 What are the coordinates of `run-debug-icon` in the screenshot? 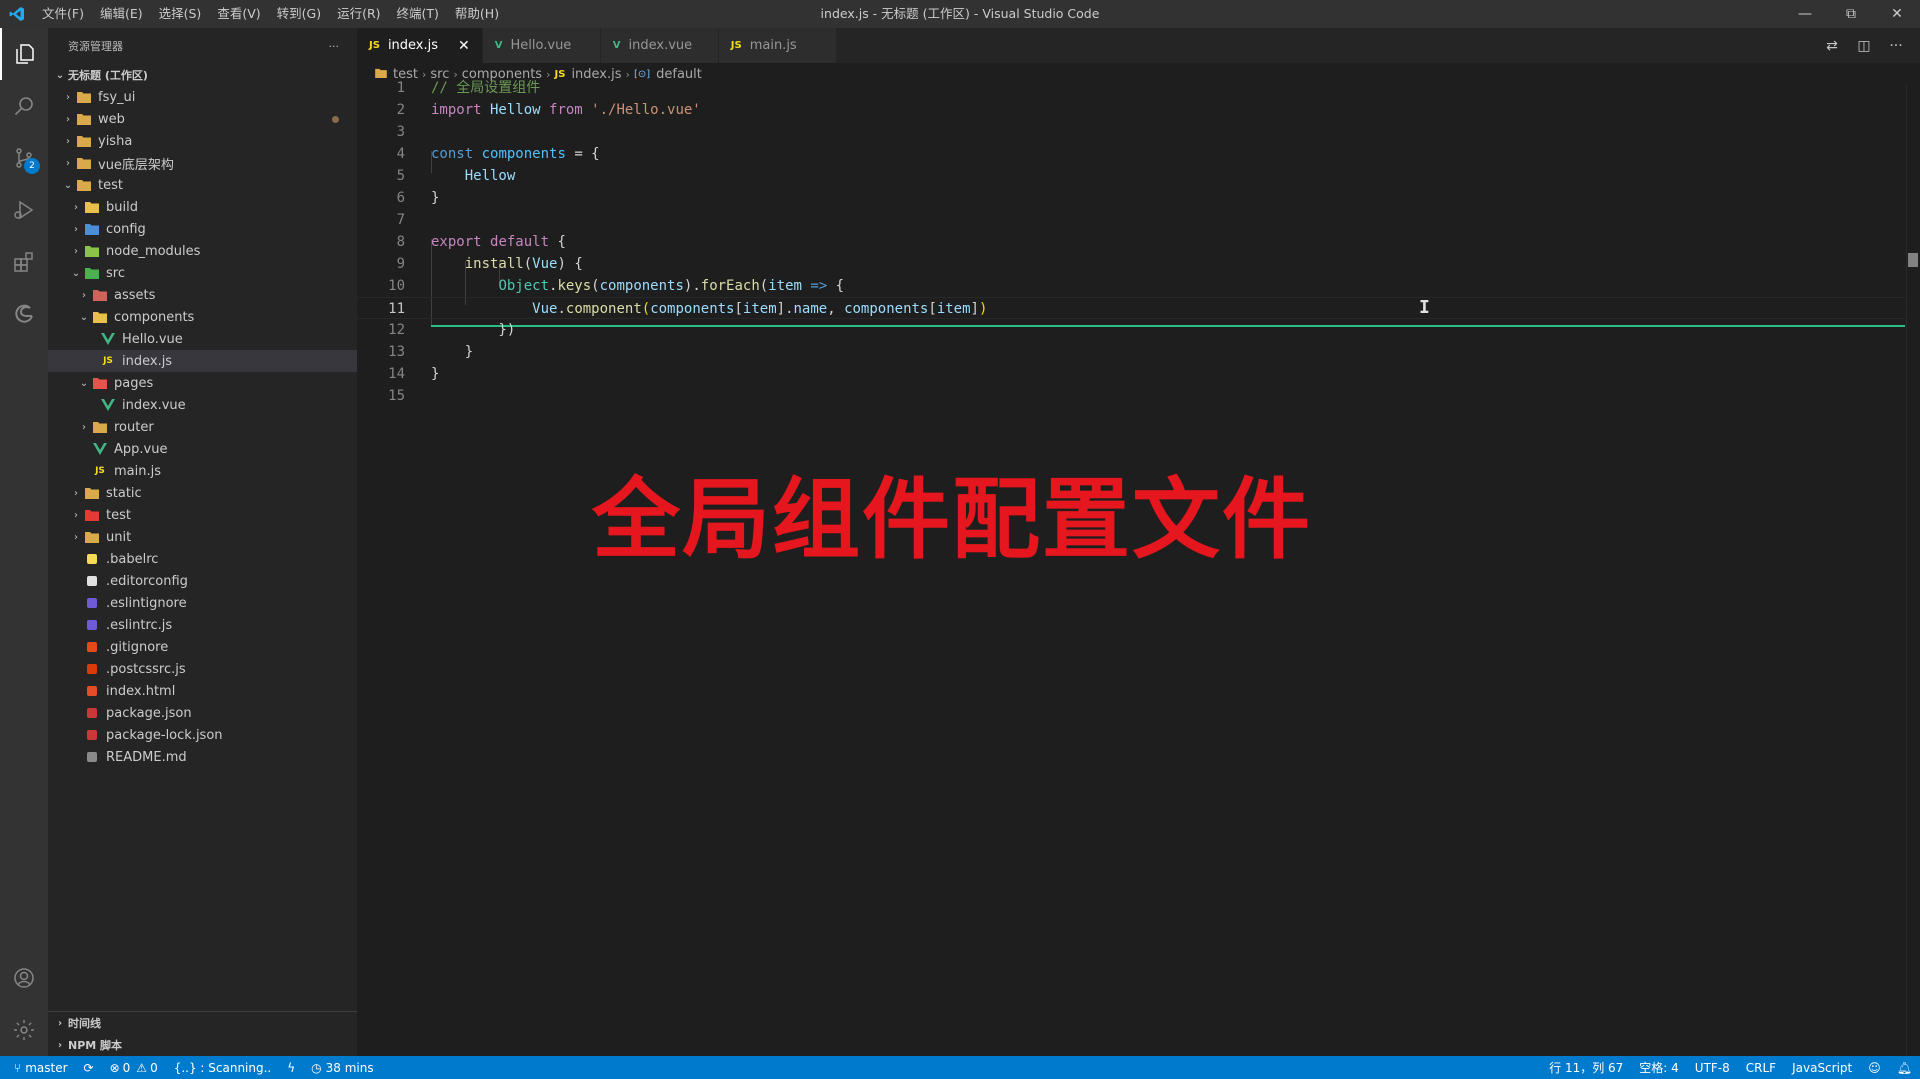 It's located at (24, 210).